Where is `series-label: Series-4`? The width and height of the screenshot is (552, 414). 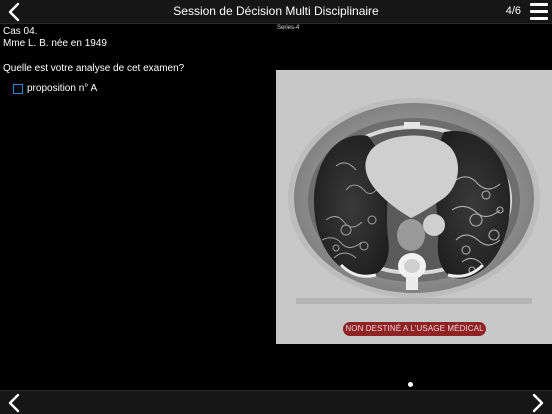 series-label: Series-4 is located at coordinates (288, 28).